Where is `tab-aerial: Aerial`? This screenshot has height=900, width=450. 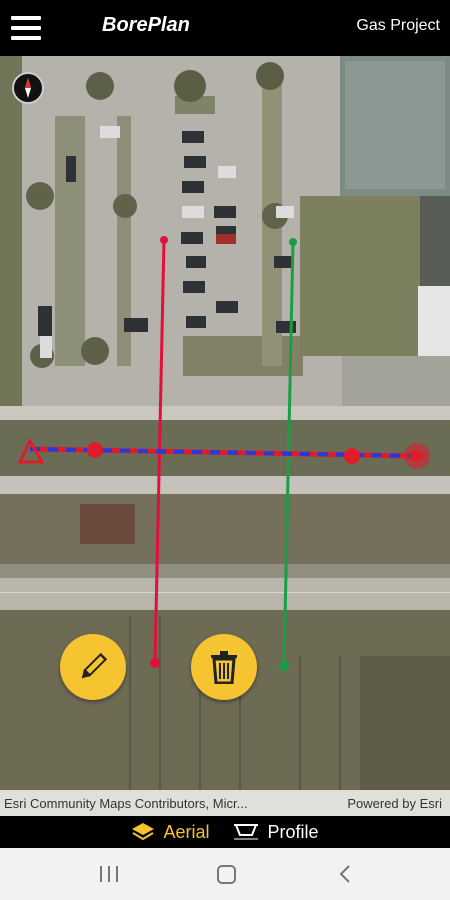 tab-aerial: Aerial is located at coordinates (170, 832).